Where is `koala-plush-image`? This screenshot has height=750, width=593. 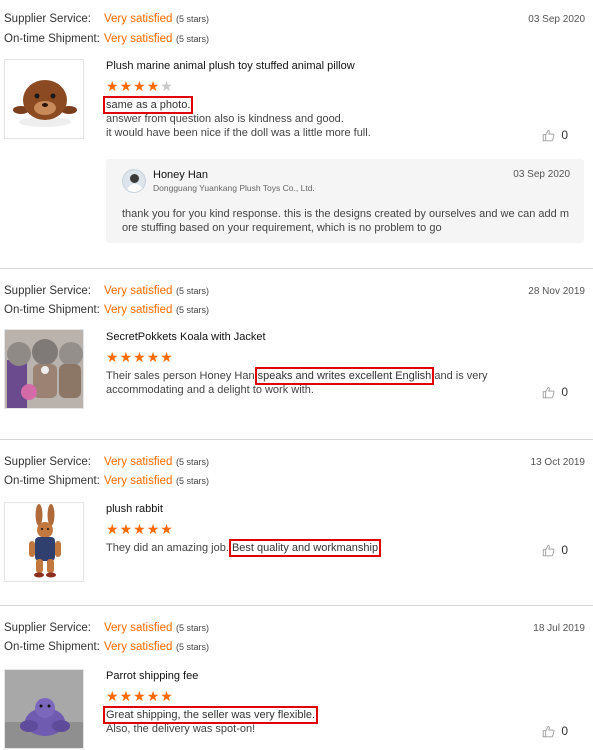 koala-plush-image is located at coordinates (44, 369).